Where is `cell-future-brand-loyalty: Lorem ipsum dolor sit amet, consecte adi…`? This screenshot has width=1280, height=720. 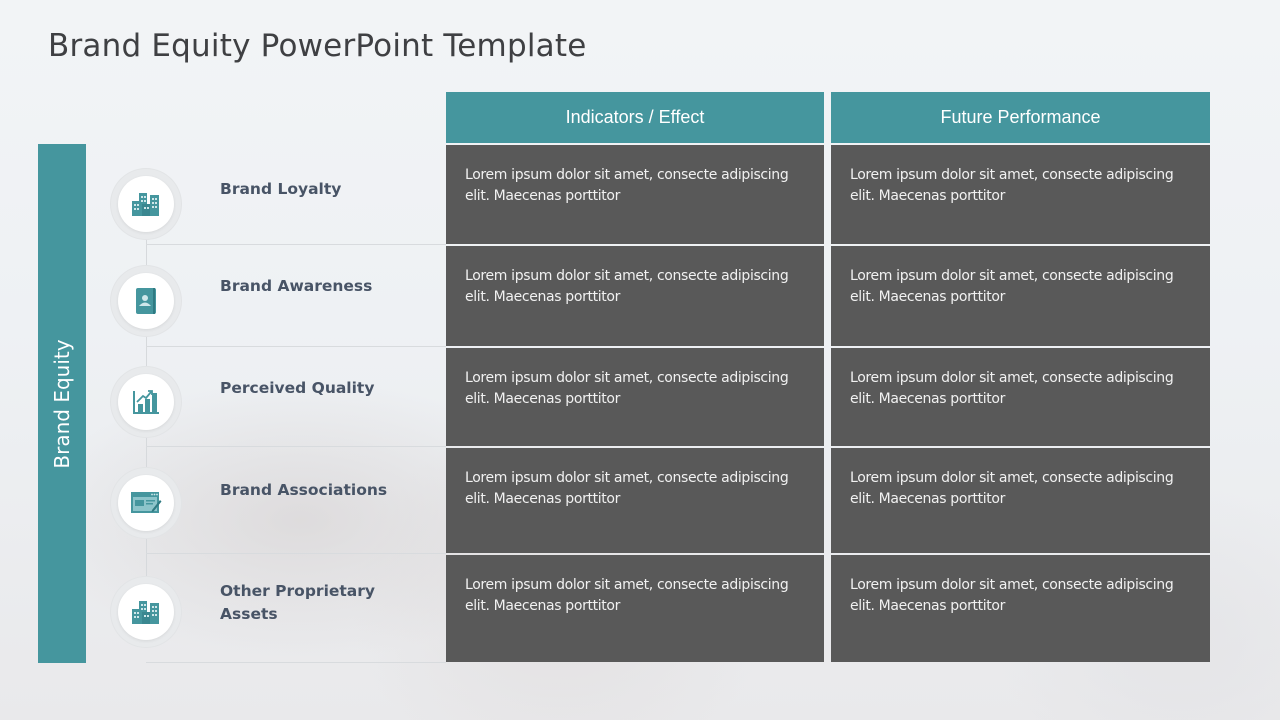
cell-future-brand-loyalty: Lorem ipsum dolor sit amet, consecte adi… is located at coordinates (1020, 194).